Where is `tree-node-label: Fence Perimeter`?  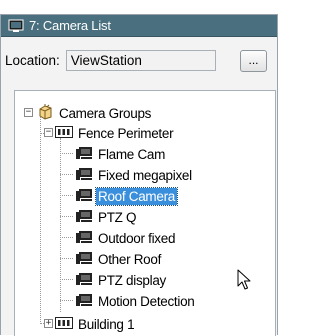 tree-node-label: Fence Perimeter is located at coordinates (126, 133).